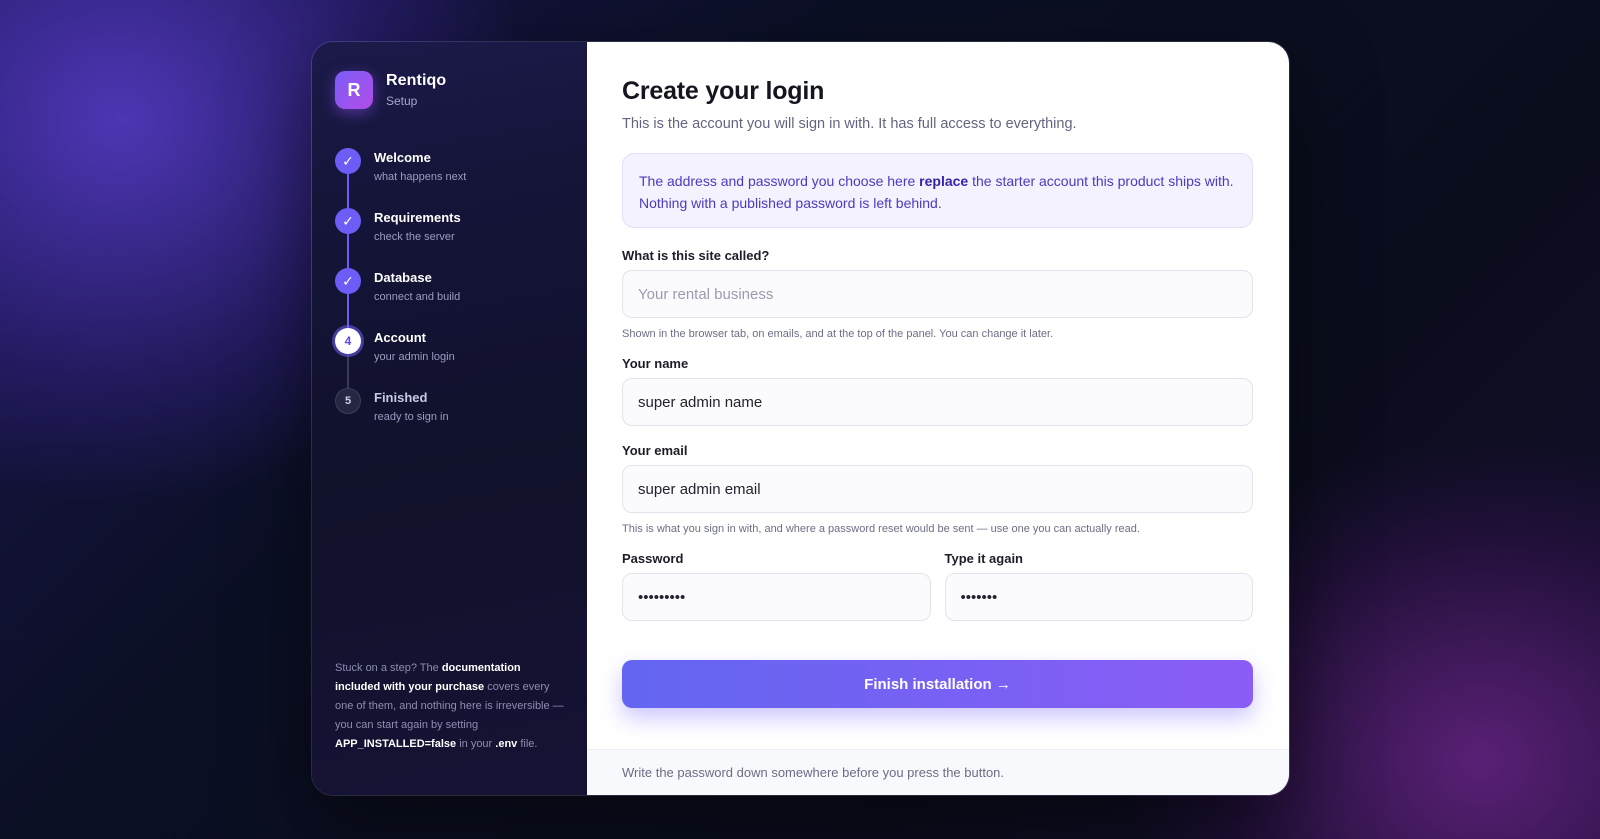 The image size is (1600, 839). What do you see at coordinates (354, 90) in the screenshot?
I see `brand-logo-icon: R` at bounding box center [354, 90].